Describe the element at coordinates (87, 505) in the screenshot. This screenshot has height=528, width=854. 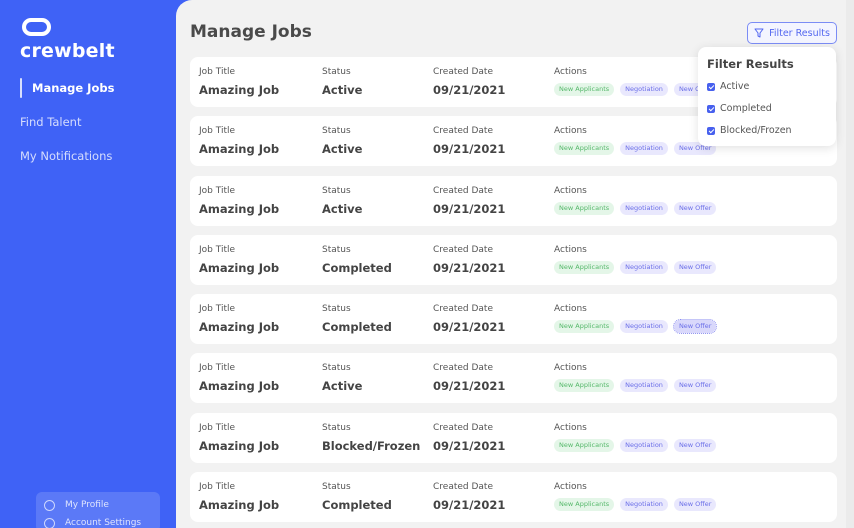
I see `profile-item-label: My Profile` at that location.